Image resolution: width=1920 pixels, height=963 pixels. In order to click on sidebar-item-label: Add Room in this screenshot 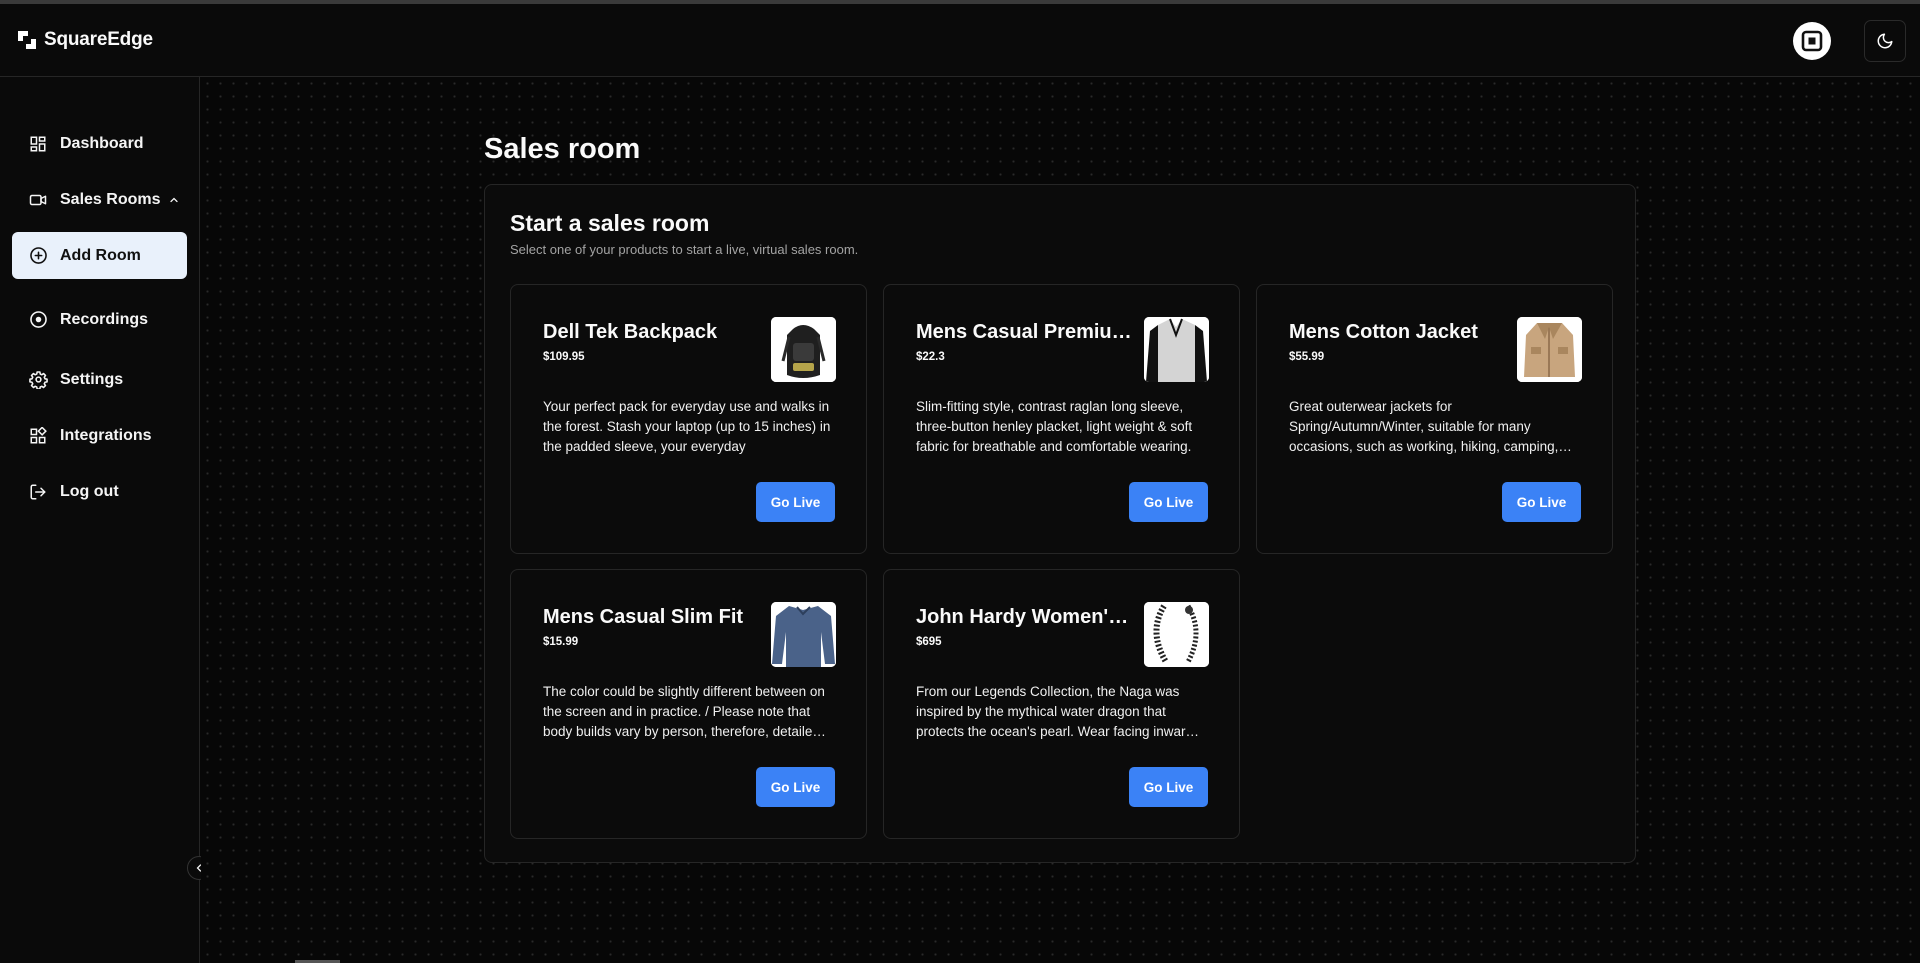, I will do `click(100, 255)`.